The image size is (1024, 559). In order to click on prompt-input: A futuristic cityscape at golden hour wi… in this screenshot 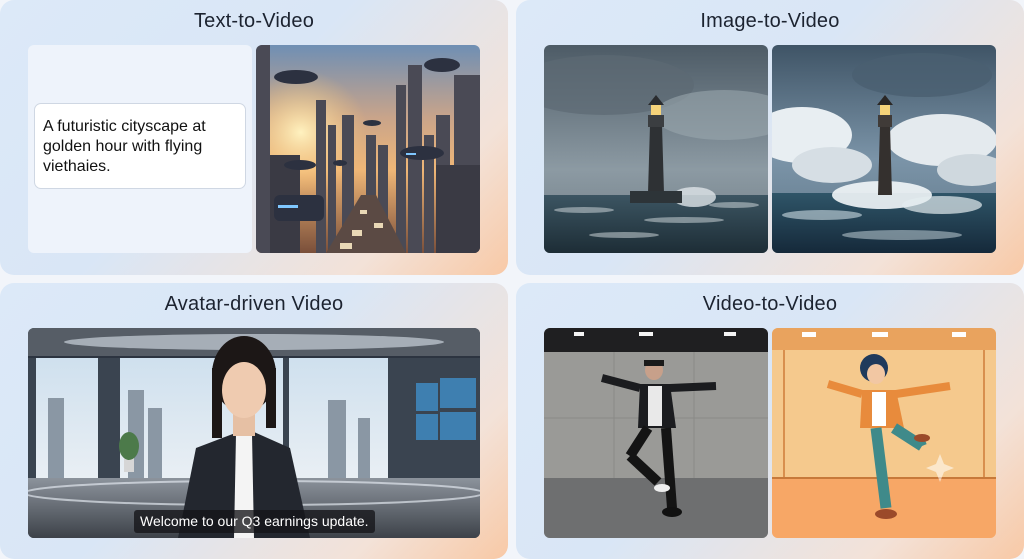, I will do `click(140, 146)`.